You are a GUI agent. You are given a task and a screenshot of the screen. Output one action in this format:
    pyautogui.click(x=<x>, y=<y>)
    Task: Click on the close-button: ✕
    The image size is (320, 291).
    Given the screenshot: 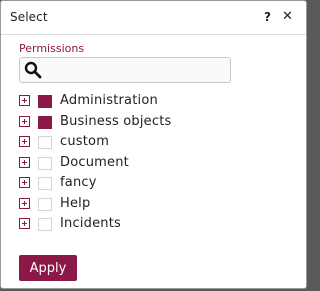 What is the action you would take?
    pyautogui.click(x=287, y=16)
    